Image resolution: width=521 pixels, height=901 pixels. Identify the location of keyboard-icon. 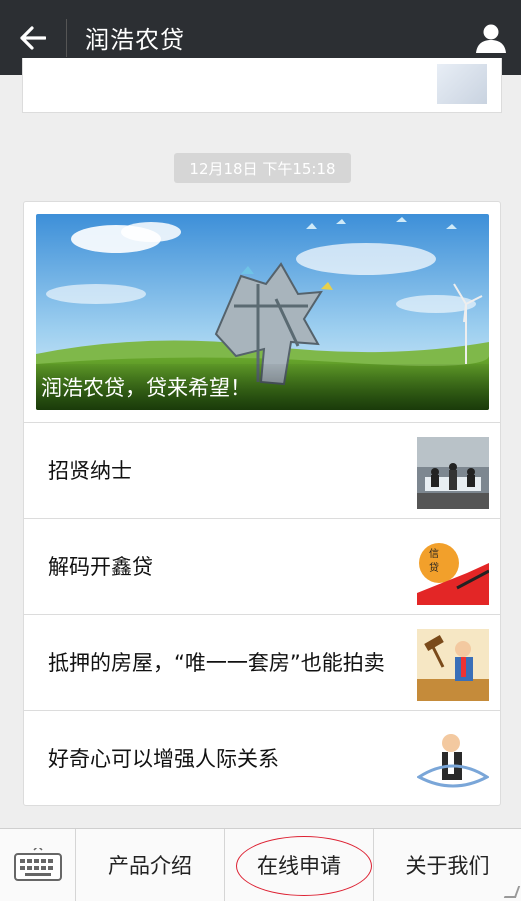
(37, 864).